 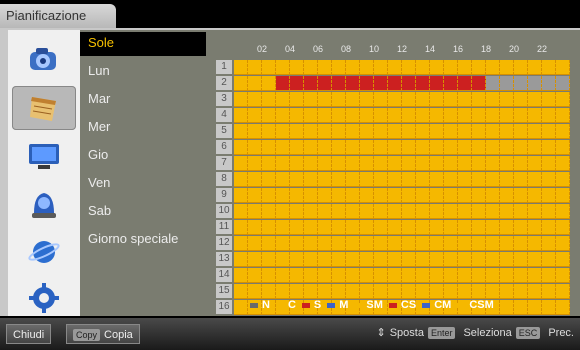 What do you see at coordinates (29, 334) in the screenshot?
I see `close-button: Chiudi` at bounding box center [29, 334].